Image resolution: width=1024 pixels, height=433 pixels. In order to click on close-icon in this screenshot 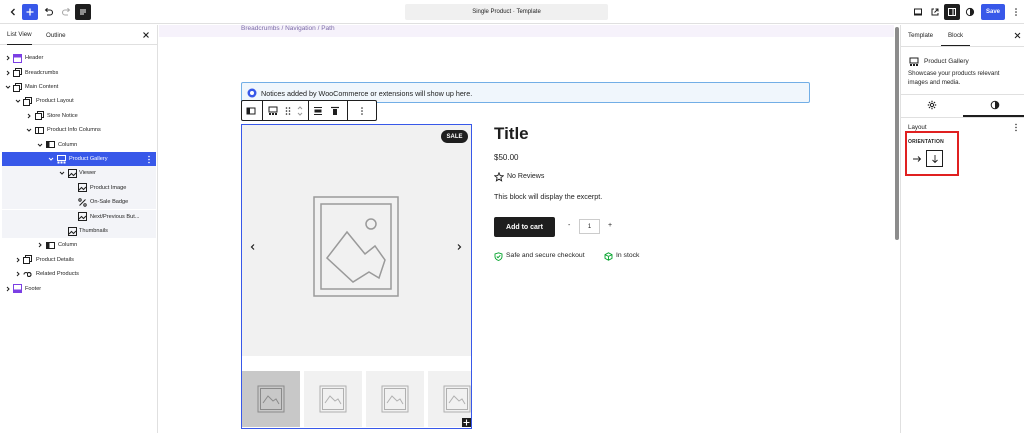, I will do `click(146, 35)`.